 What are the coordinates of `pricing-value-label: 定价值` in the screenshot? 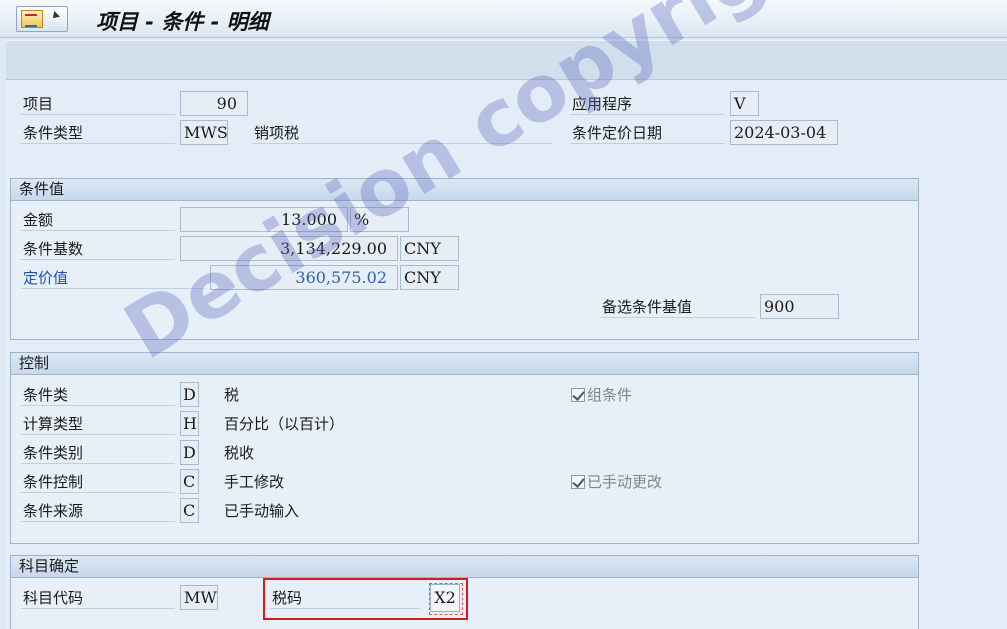 It's located at (113, 278).